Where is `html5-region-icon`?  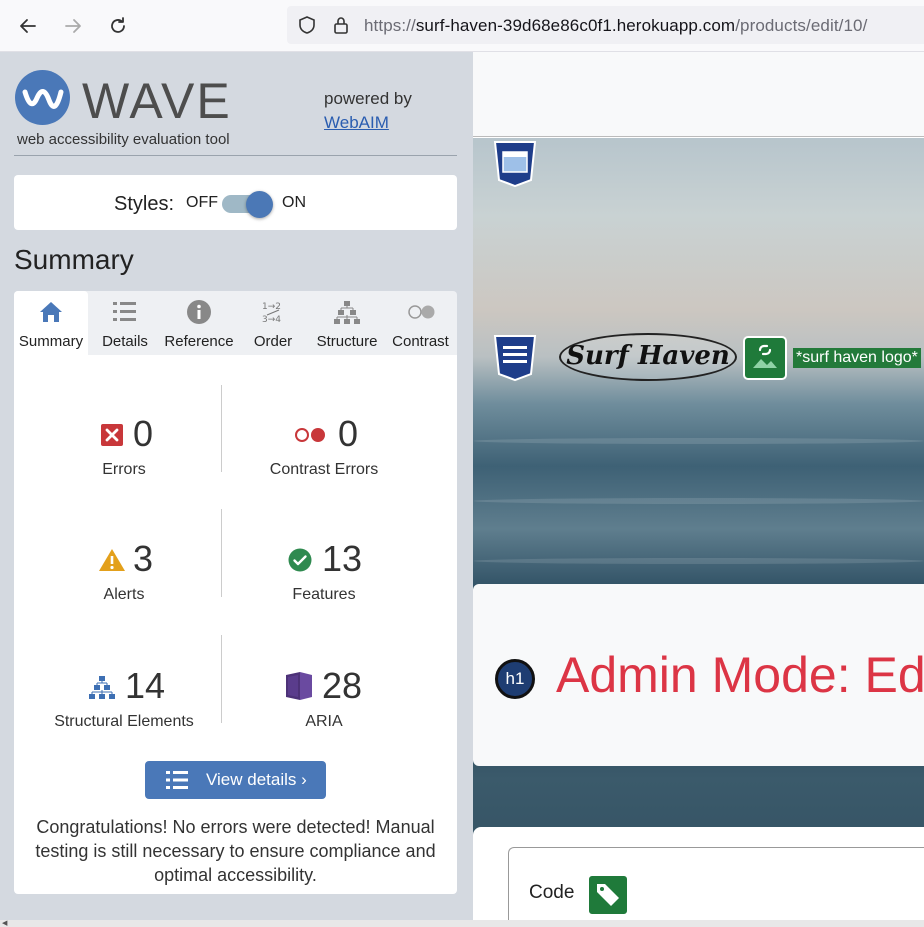 html5-region-icon is located at coordinates (515, 164).